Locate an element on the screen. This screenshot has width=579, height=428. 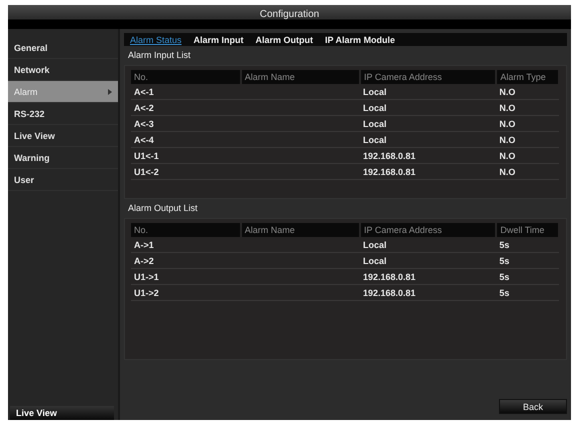
sidebar-item: Live View is located at coordinates (63, 136).